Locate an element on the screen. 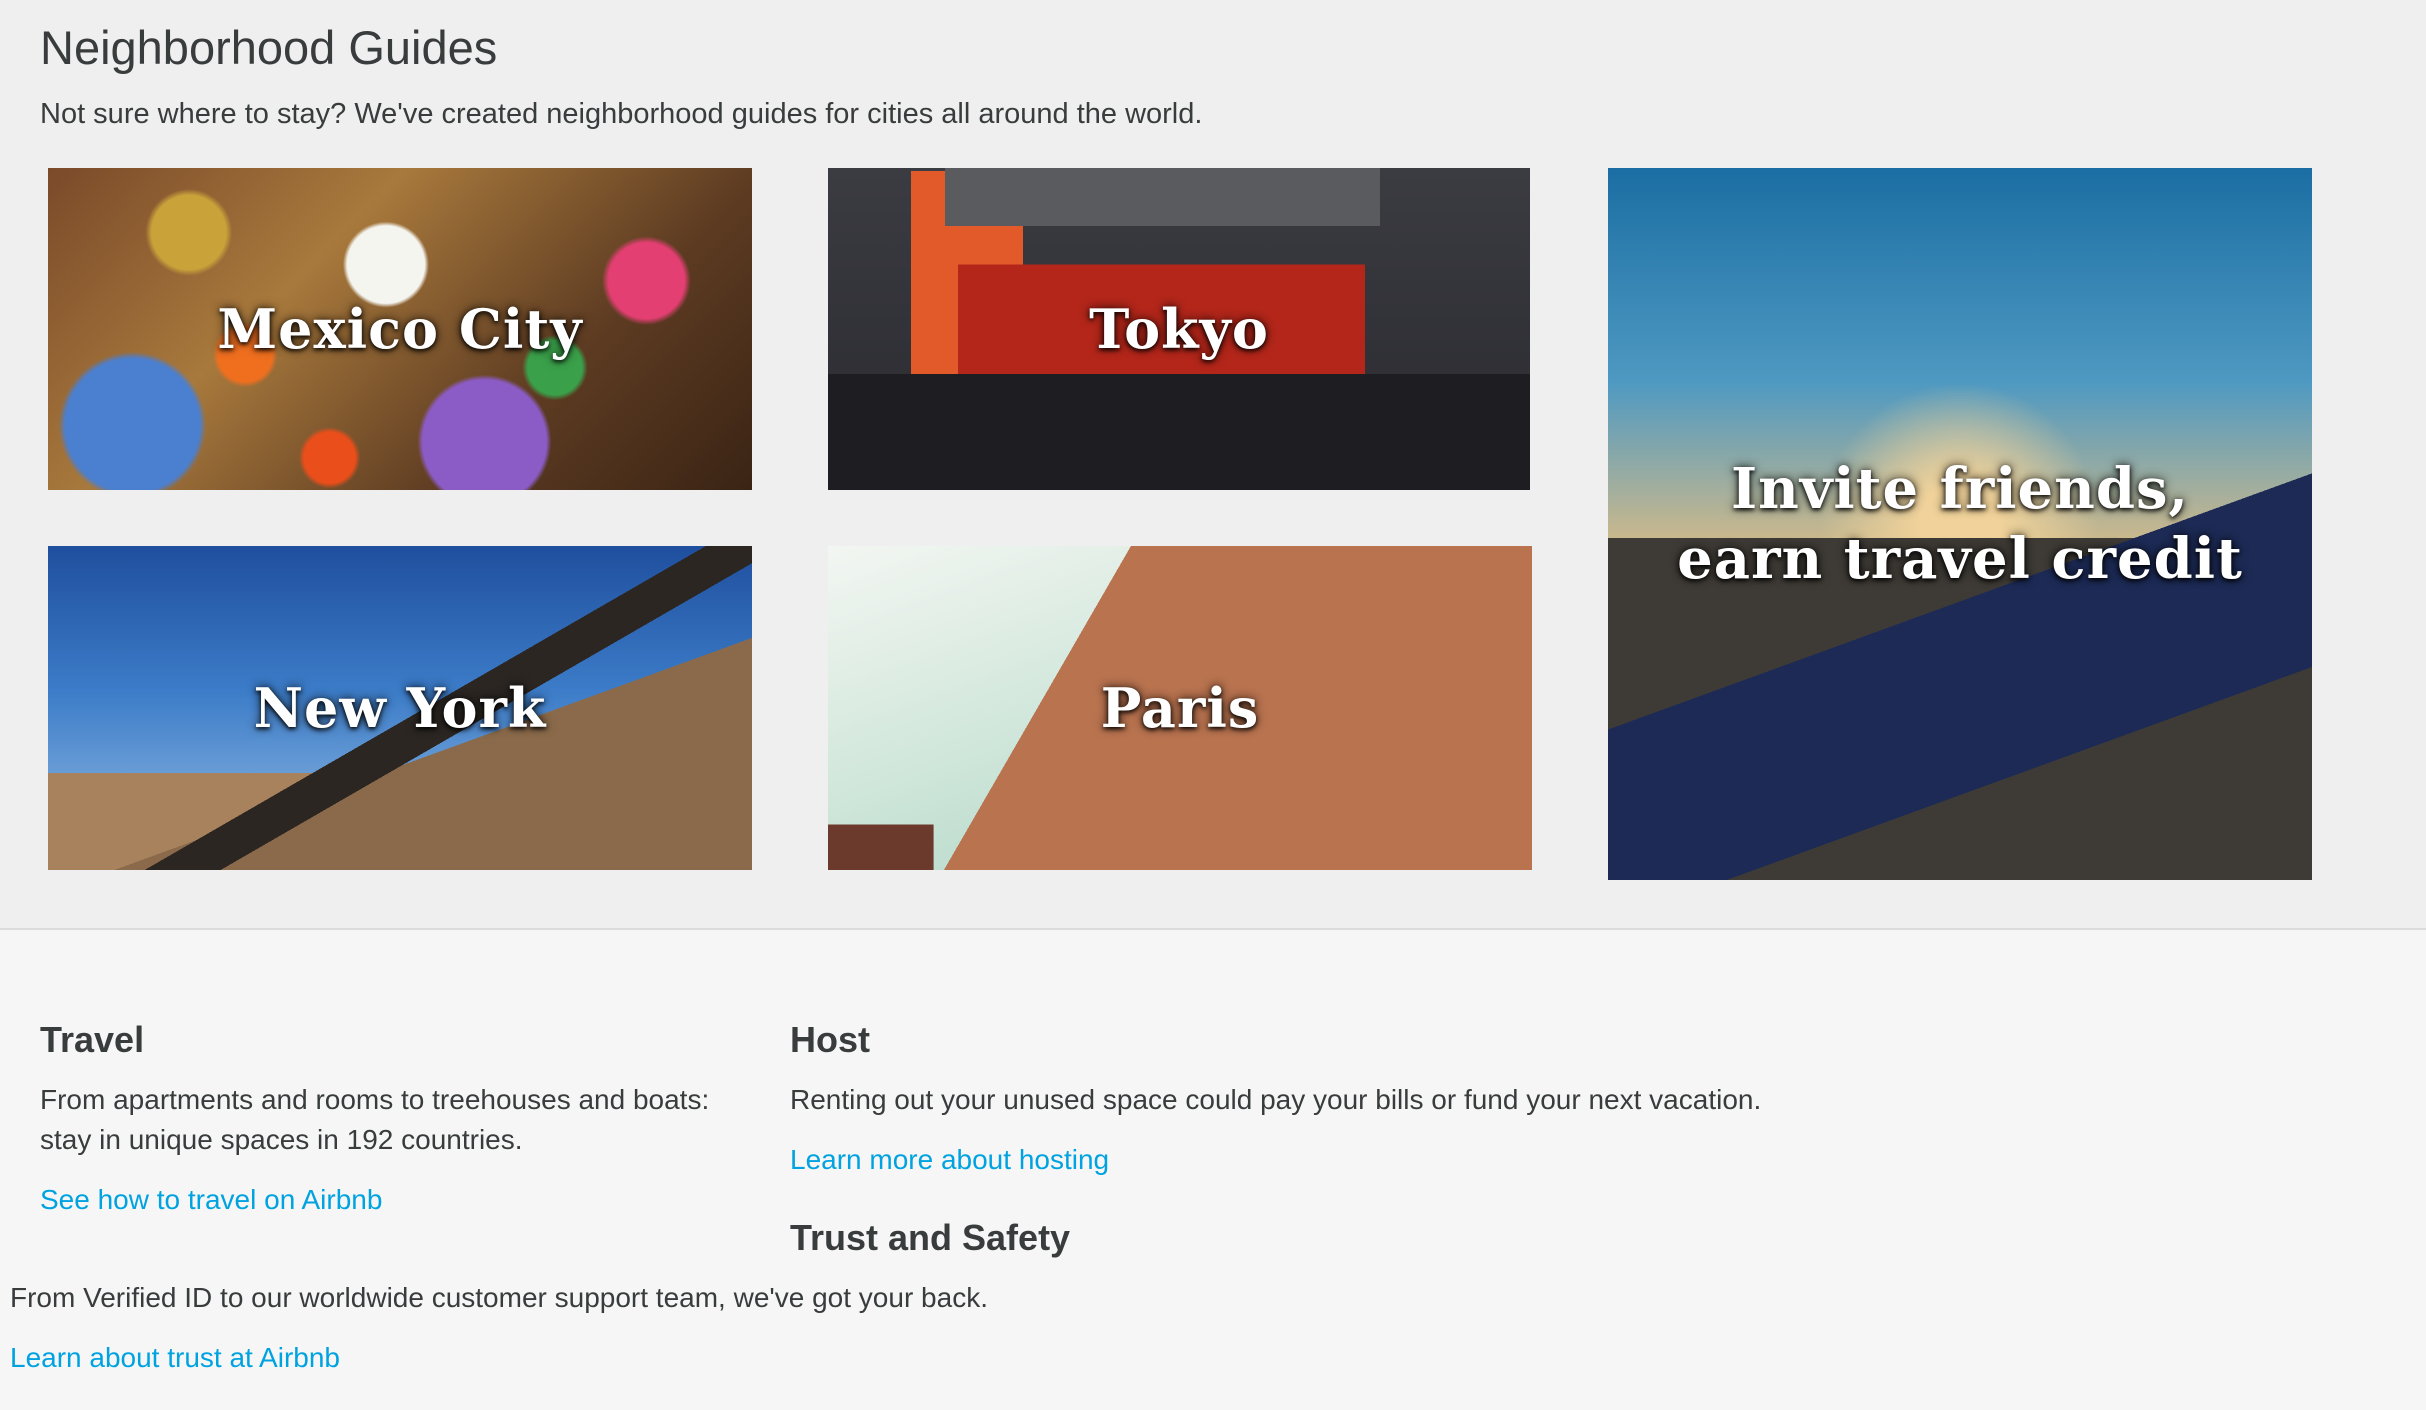 This screenshot has height=1410, width=2426. page-title: Neighborhood Guides is located at coordinates (269, 47).